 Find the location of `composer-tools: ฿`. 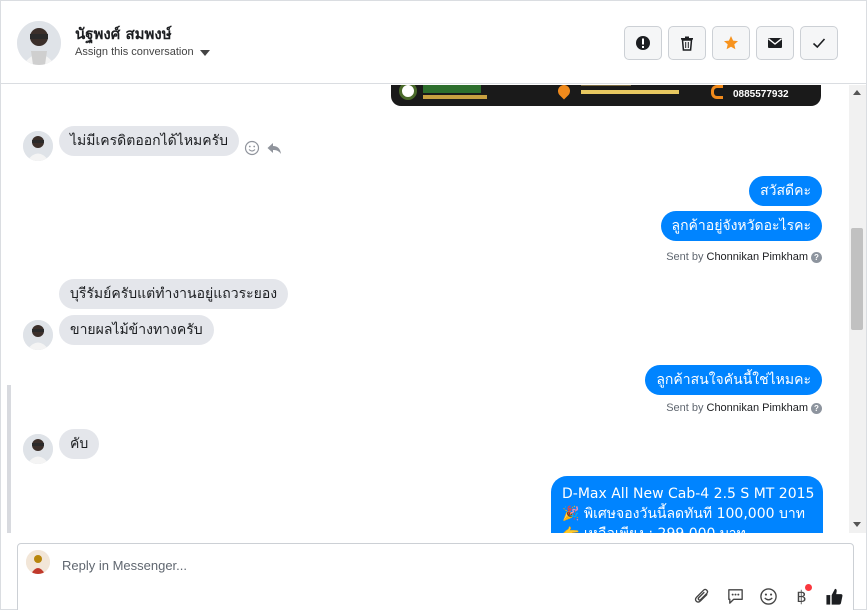

composer-tools: ฿ is located at coordinates (768, 595).